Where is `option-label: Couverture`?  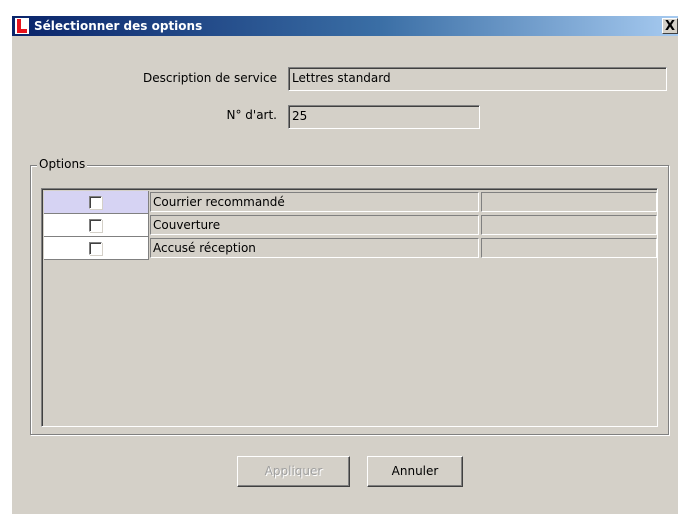
option-label: Couverture is located at coordinates (314, 225).